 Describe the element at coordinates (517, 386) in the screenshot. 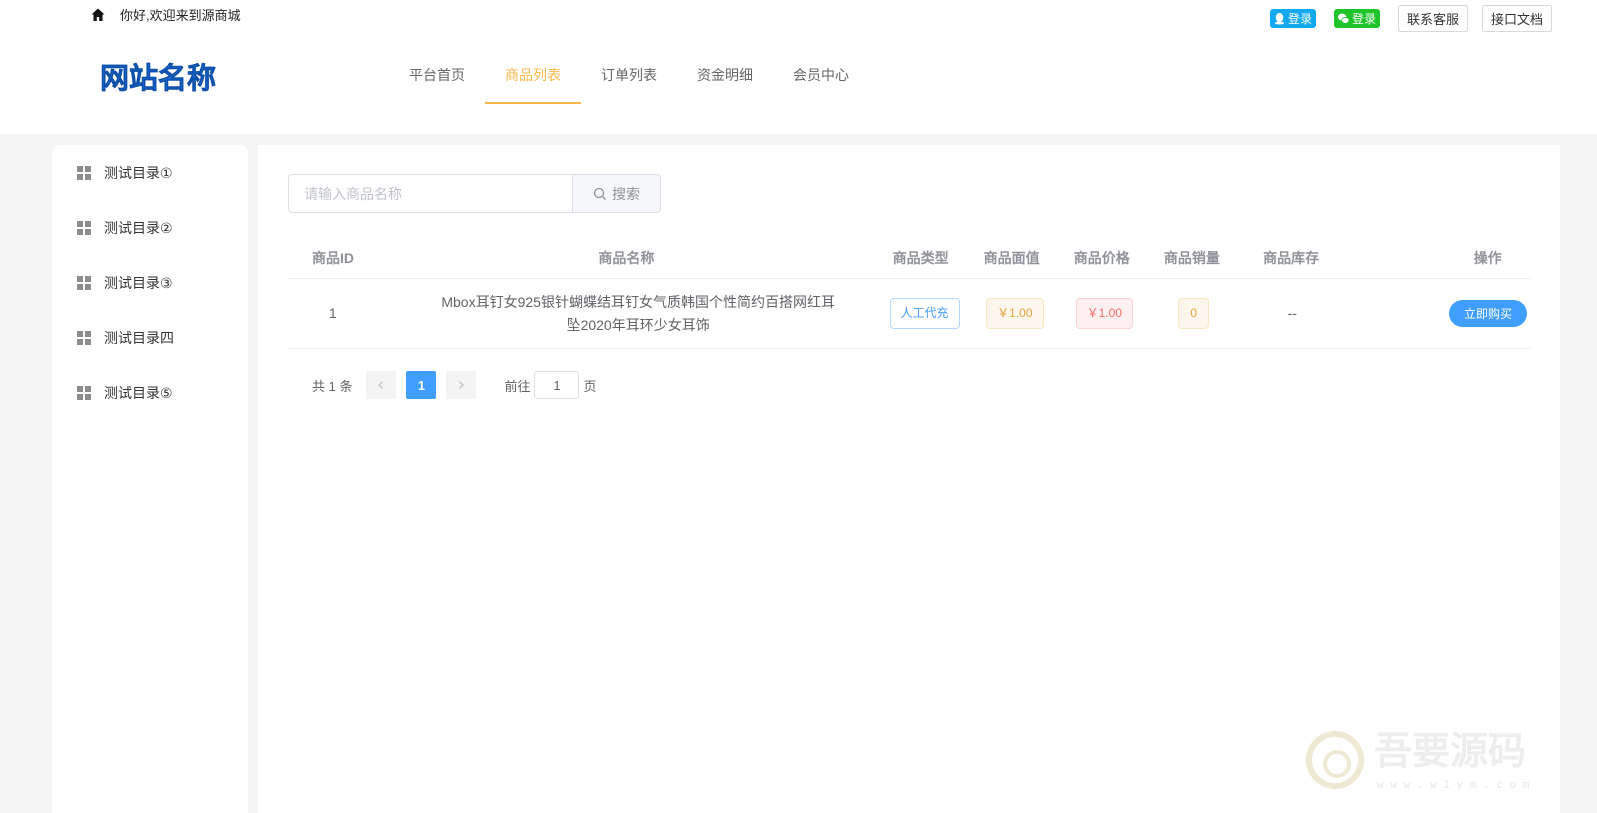

I see `goto-label: 前往` at that location.